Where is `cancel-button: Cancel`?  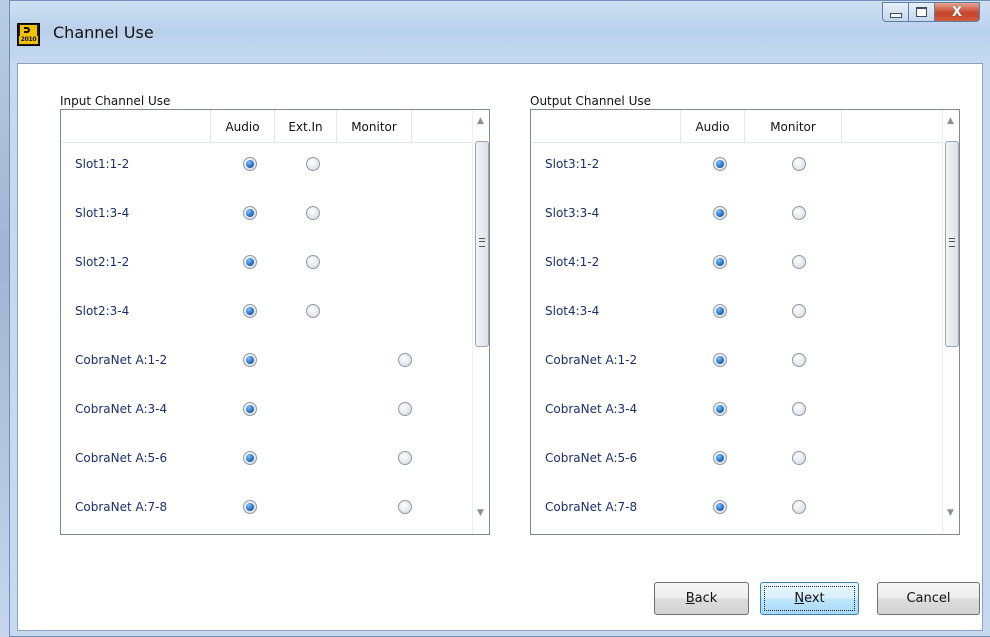 cancel-button: Cancel is located at coordinates (928, 598).